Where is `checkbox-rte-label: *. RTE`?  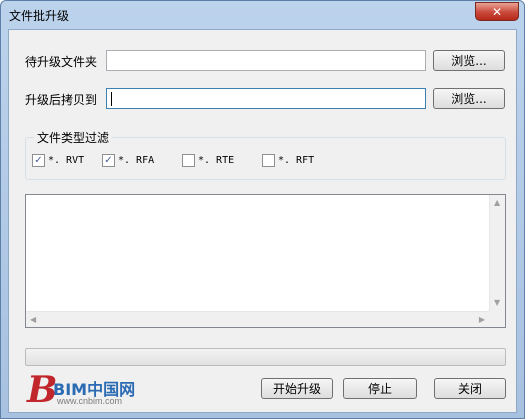
checkbox-rte-label: *. RTE is located at coordinates (216, 160).